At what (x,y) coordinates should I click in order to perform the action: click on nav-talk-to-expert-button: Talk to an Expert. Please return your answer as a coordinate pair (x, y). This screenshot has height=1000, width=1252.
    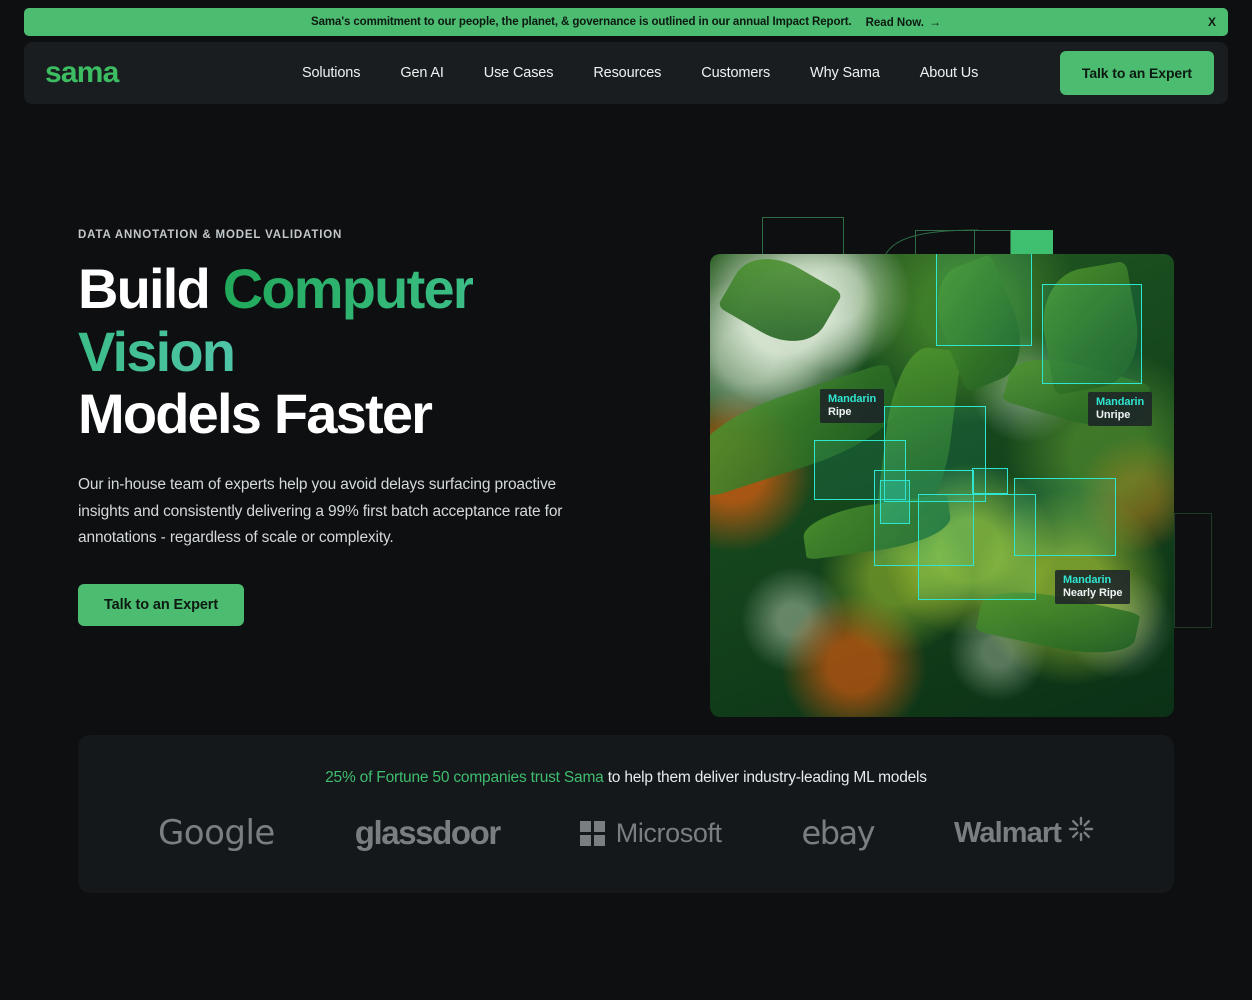
    Looking at the image, I should click on (1136, 73).